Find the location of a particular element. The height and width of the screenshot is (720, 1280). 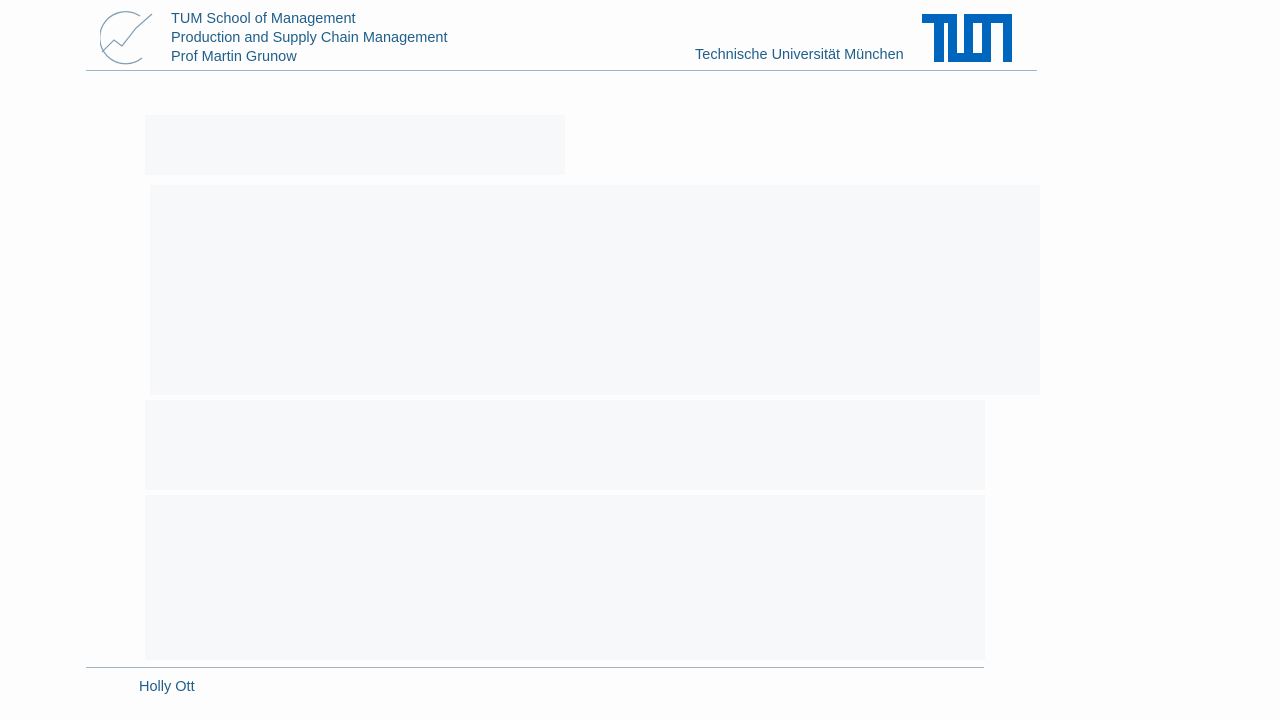

school-name: TUM School of Management is located at coordinates (263, 19).